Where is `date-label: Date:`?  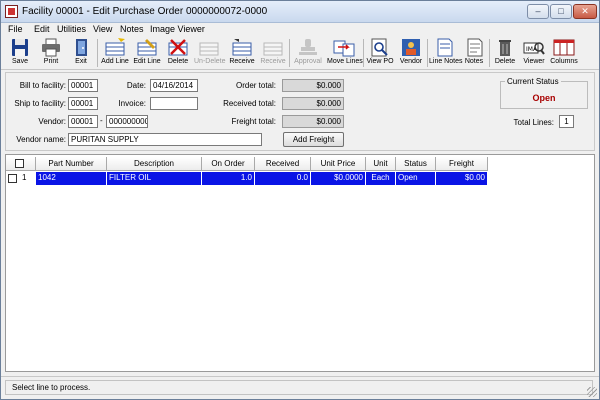 date-label: Date: is located at coordinates (136, 85).